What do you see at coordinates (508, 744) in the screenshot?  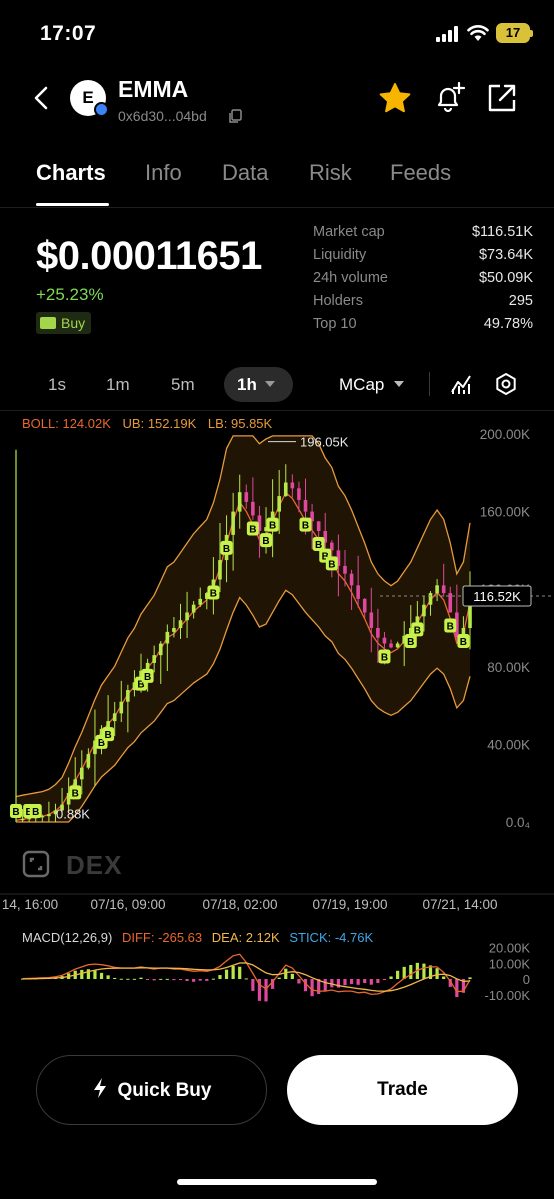 I see `y-tick-label: 40.00K` at bounding box center [508, 744].